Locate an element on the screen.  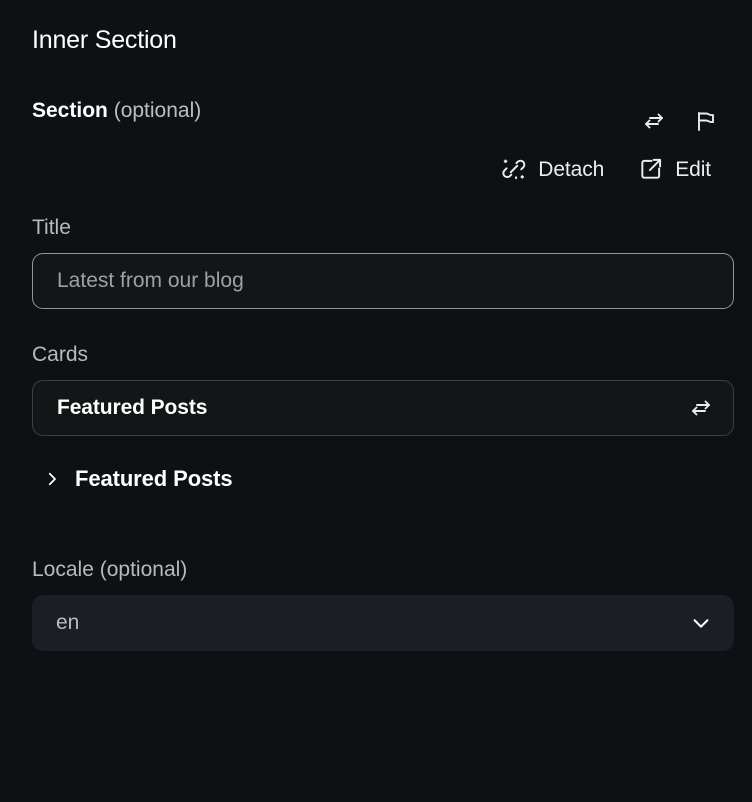
locale-field: Locale (optional) en is located at coordinates (383, 605).